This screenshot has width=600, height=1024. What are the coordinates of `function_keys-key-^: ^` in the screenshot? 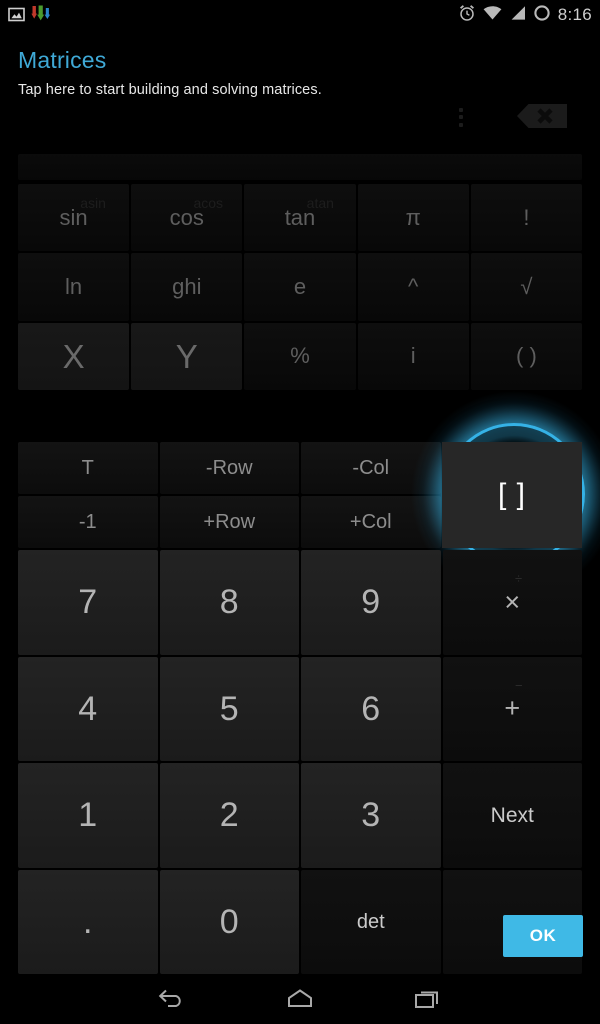 It's located at (413, 287).